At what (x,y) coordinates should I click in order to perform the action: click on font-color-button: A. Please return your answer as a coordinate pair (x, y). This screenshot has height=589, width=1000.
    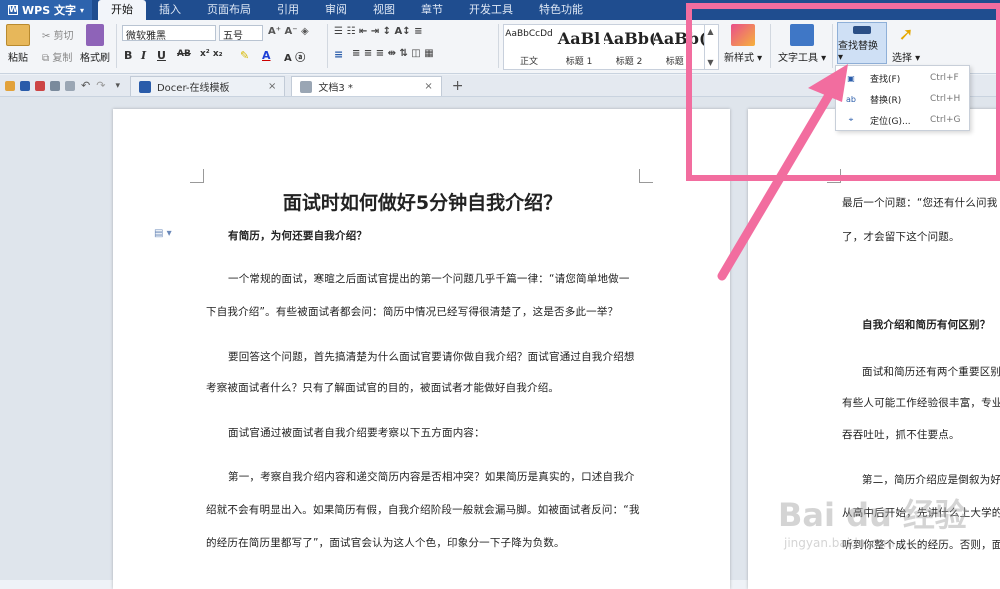
    Looking at the image, I should click on (266, 55).